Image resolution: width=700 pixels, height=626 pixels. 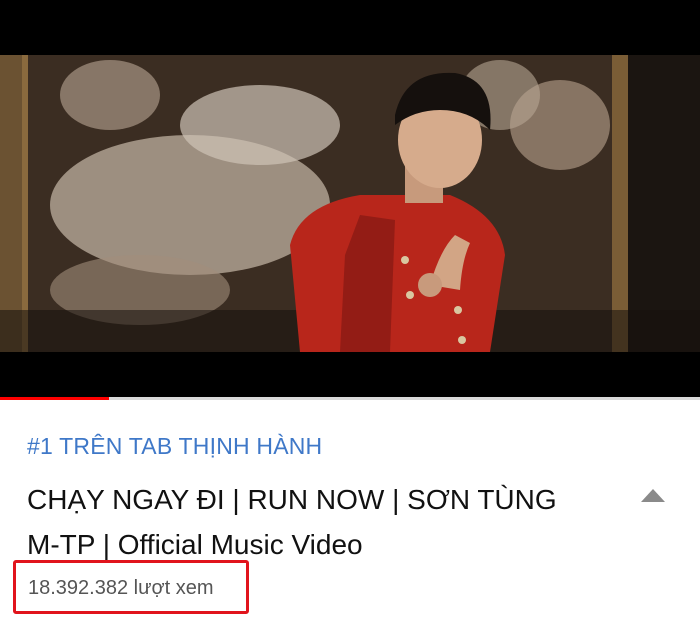 I want to click on collapse-description-button, so click(x=653, y=495).